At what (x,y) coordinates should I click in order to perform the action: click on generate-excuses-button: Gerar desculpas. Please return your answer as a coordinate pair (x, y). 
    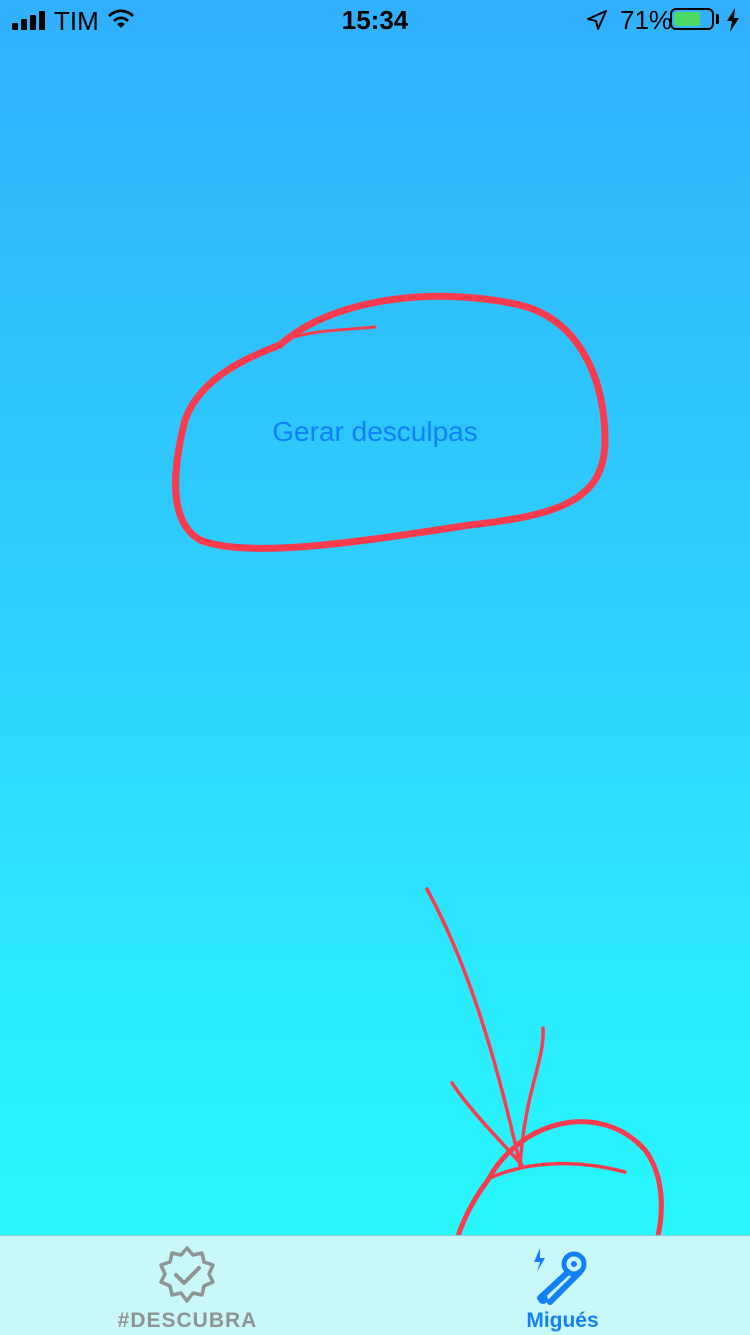
    Looking at the image, I should click on (375, 432).